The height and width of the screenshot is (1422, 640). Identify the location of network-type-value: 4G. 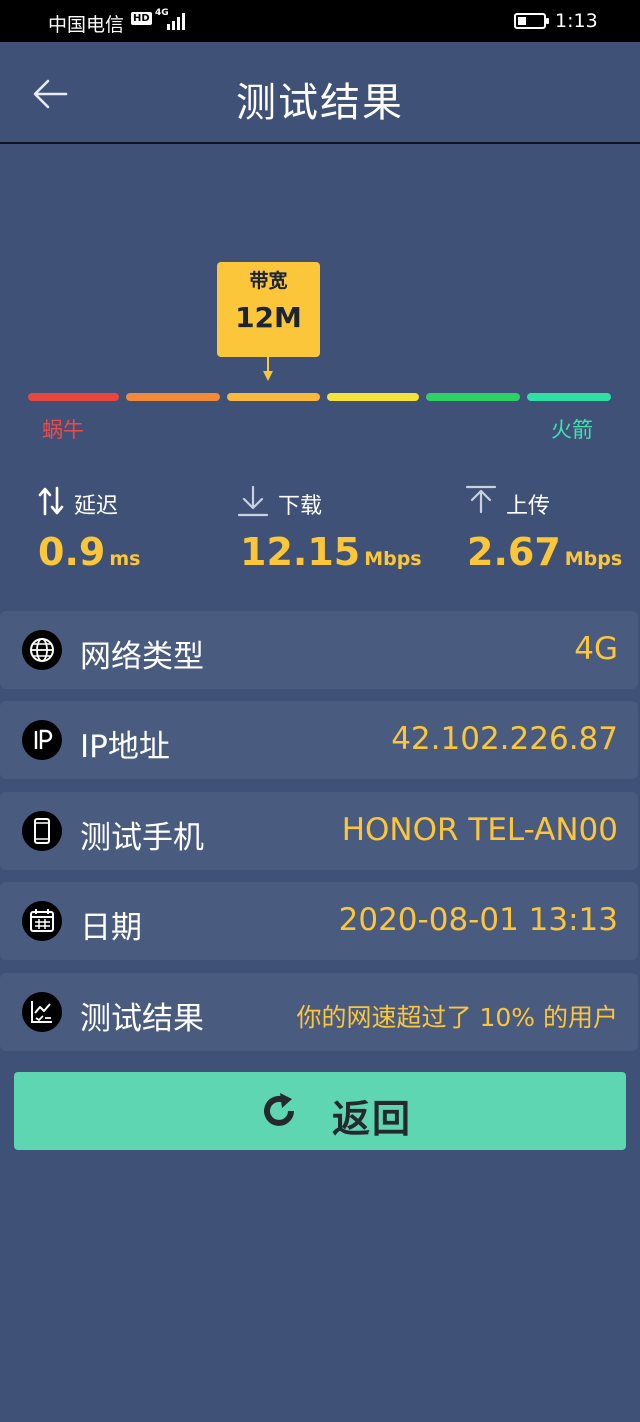
(596, 649).